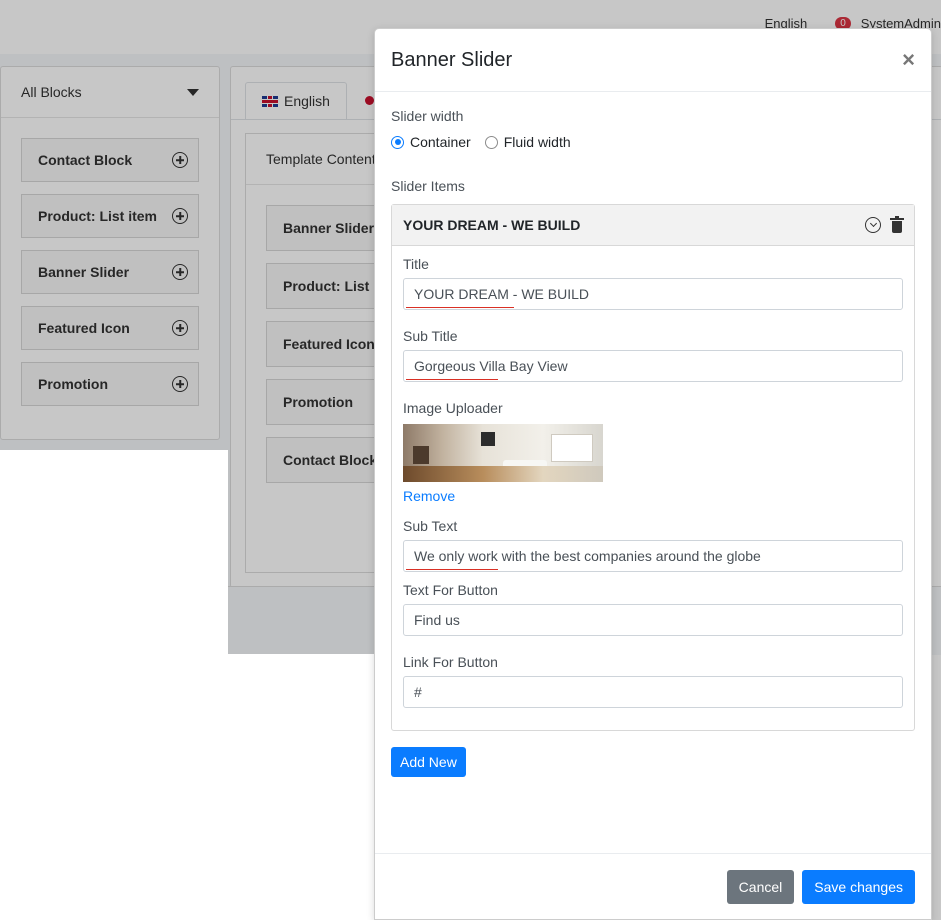  What do you see at coordinates (884, 224) in the screenshot?
I see `slider-item-actions` at bounding box center [884, 224].